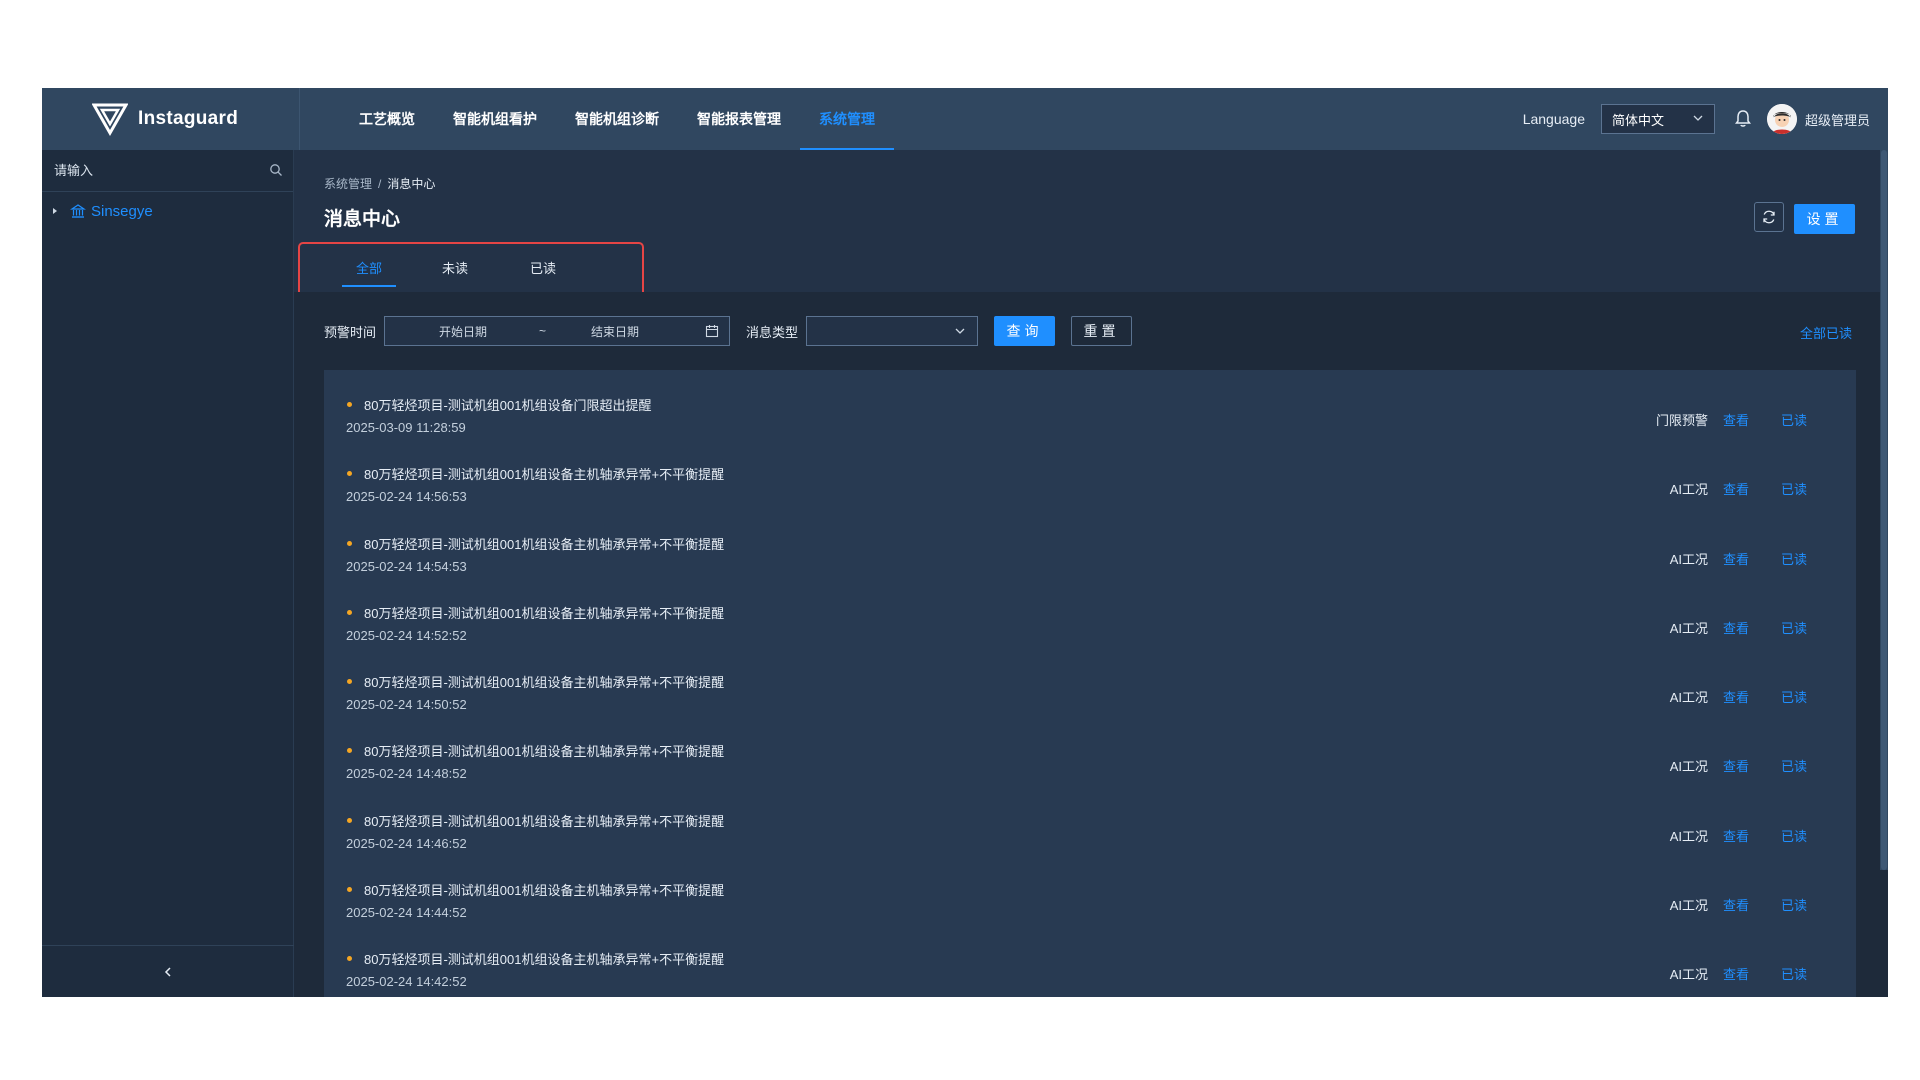 Image resolution: width=1920 pixels, height=1080 pixels. Describe the element at coordinates (712, 331) in the screenshot. I see `calendar-icon` at that location.